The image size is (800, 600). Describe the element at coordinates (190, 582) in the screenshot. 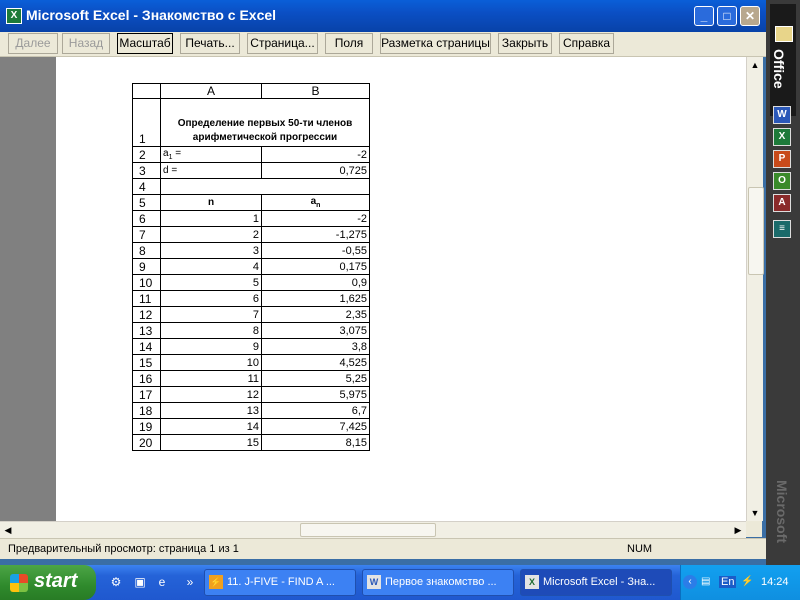

I see `quicklaunch-expand-icon: »` at that location.